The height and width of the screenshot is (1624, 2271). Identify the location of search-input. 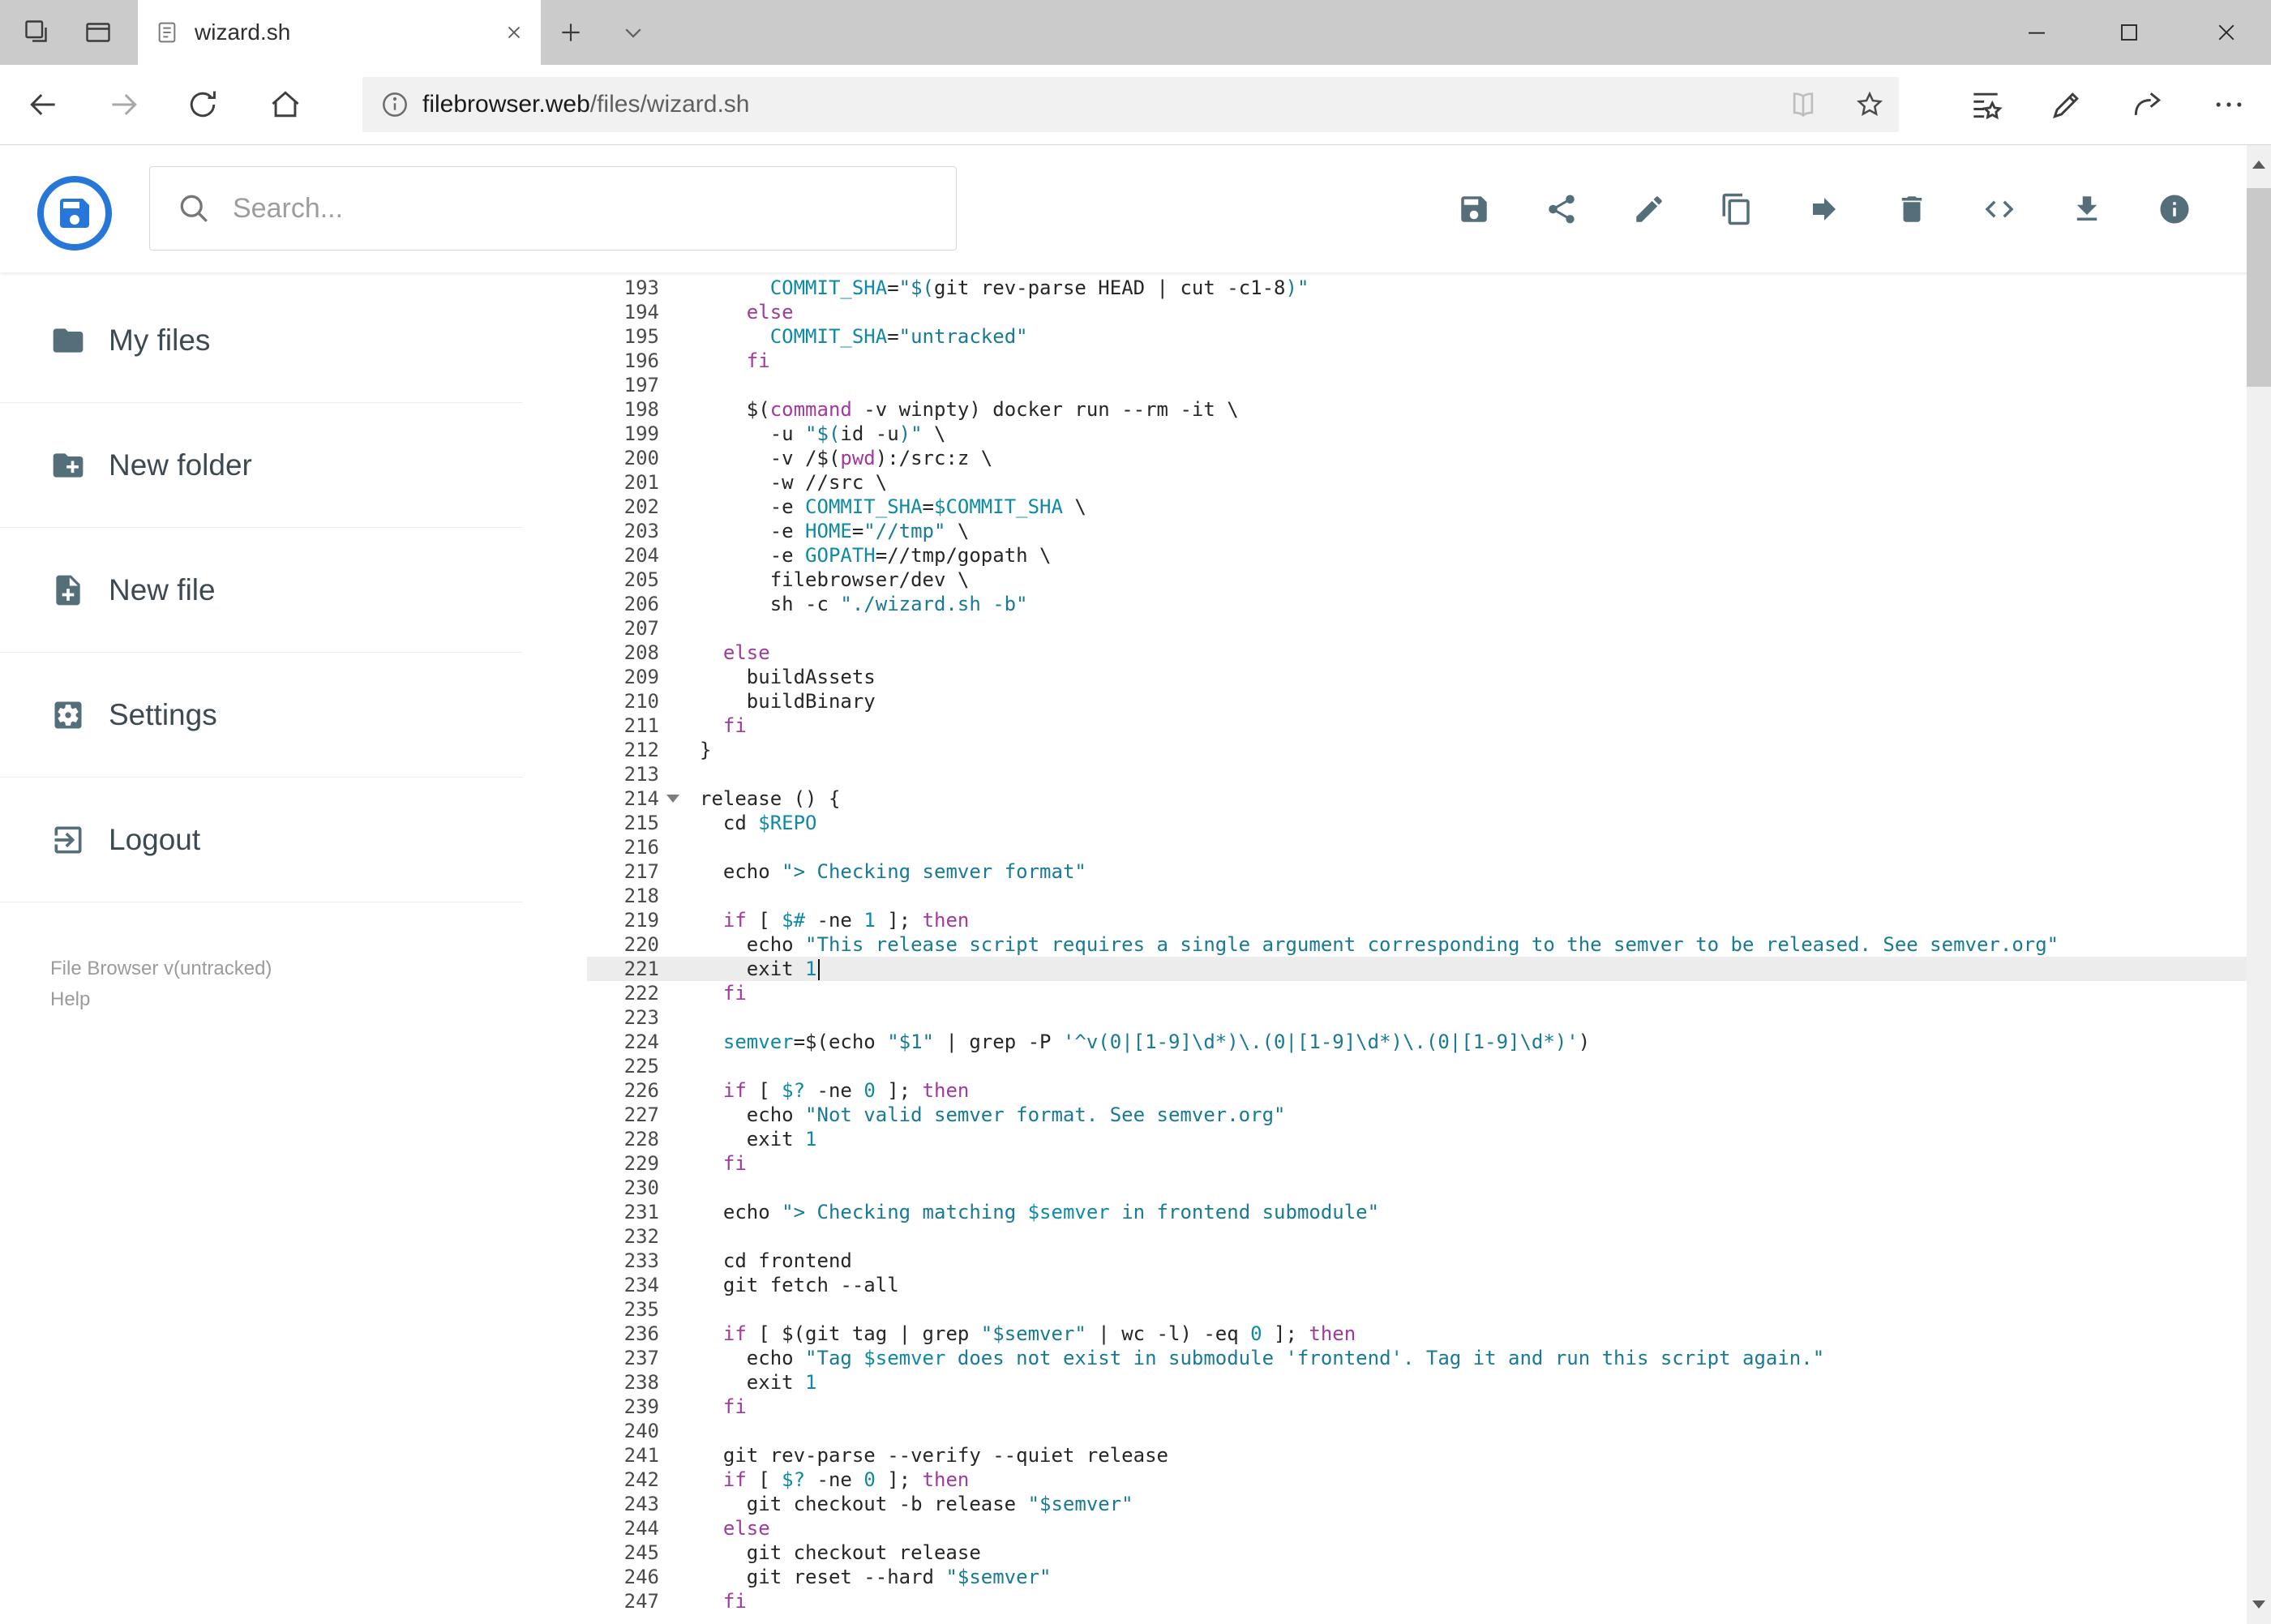
(581, 208).